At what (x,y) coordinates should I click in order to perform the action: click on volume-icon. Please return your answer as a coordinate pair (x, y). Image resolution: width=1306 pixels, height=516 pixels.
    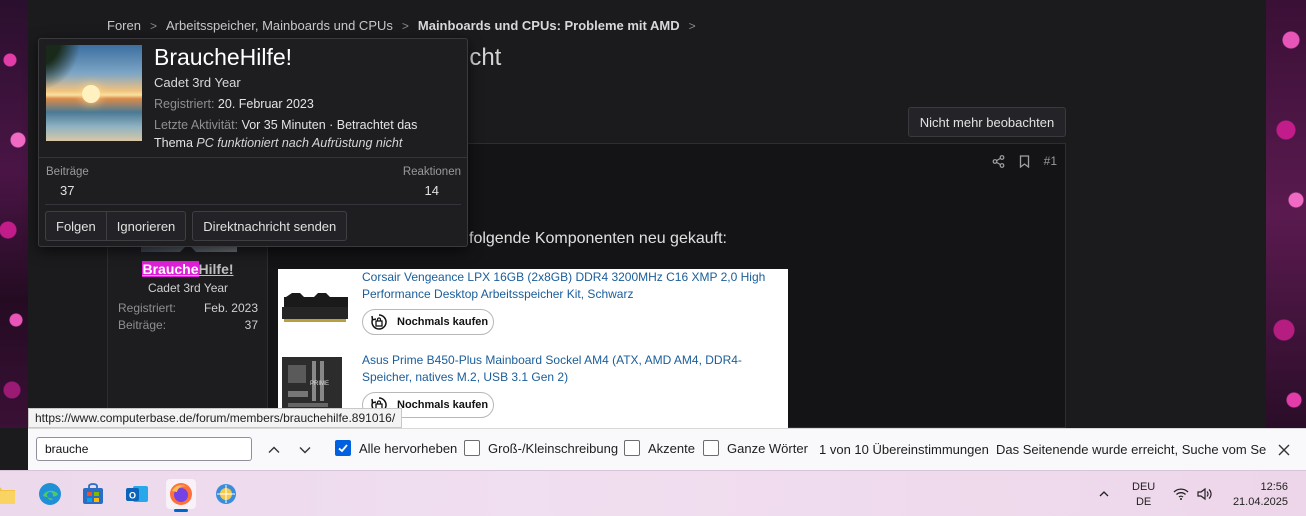
    Looking at the image, I should click on (1205, 494).